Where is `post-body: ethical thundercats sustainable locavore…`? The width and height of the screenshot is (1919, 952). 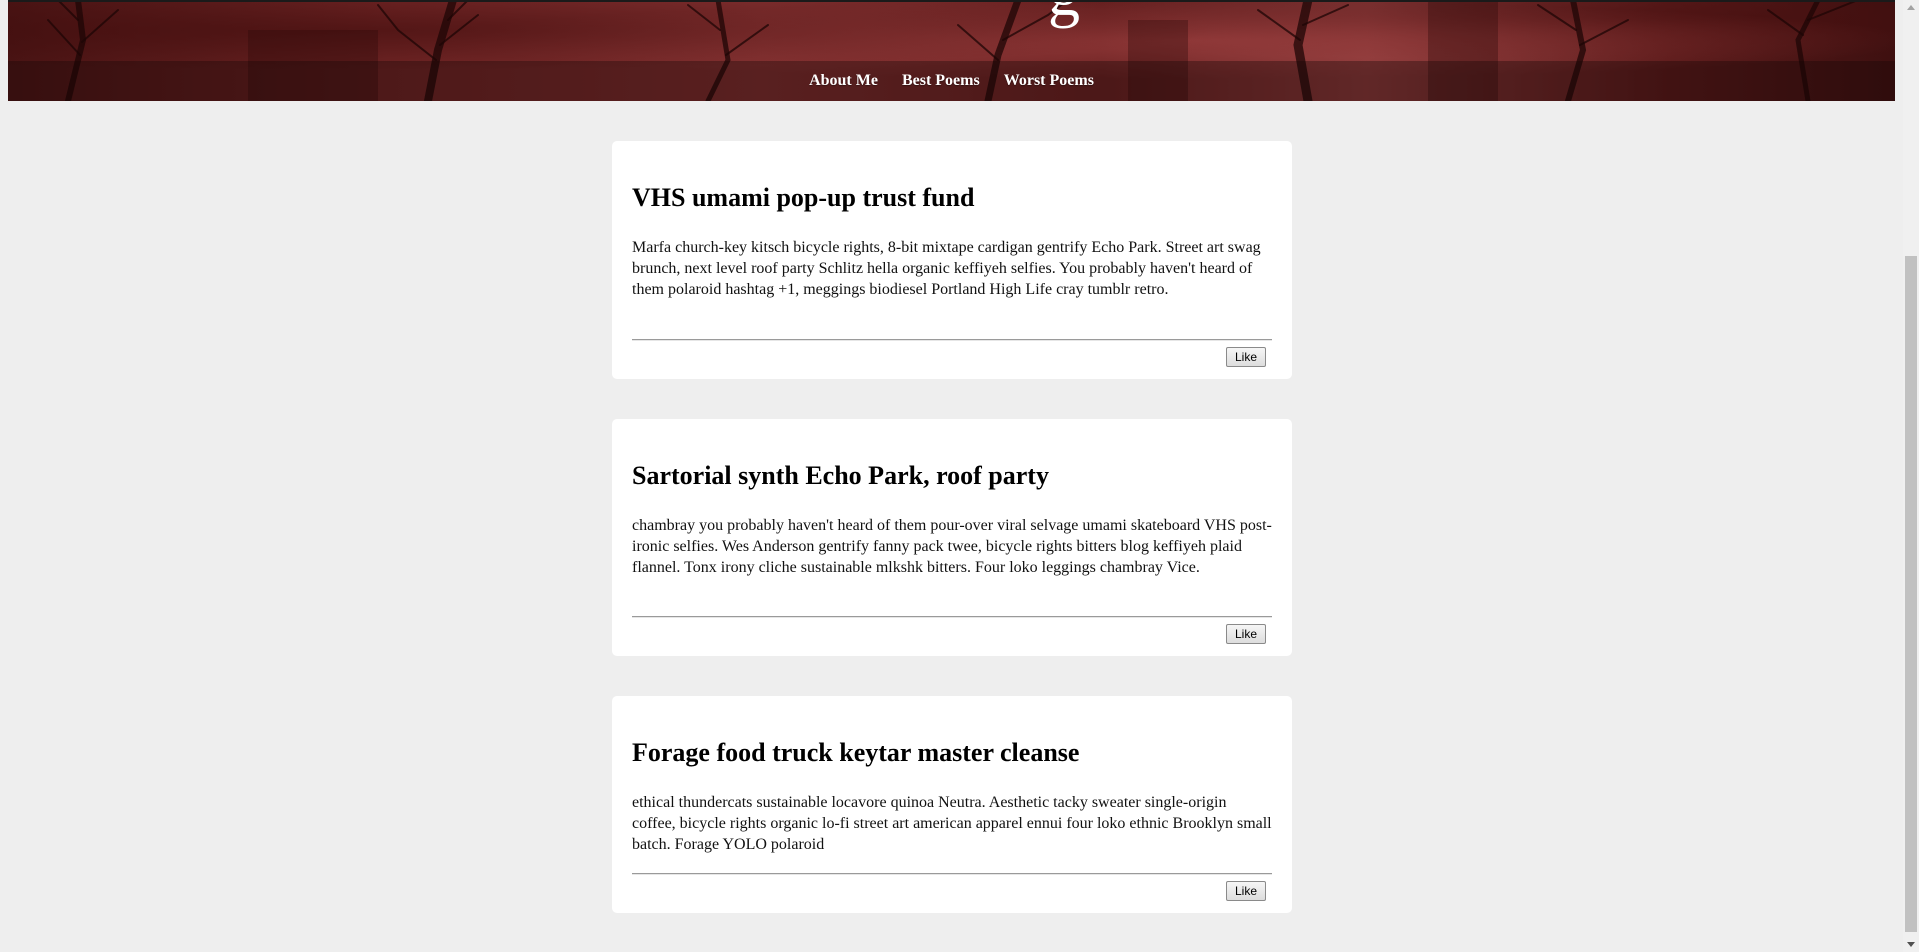
post-body: ethical thundercats sustainable locavore… is located at coordinates (952, 823).